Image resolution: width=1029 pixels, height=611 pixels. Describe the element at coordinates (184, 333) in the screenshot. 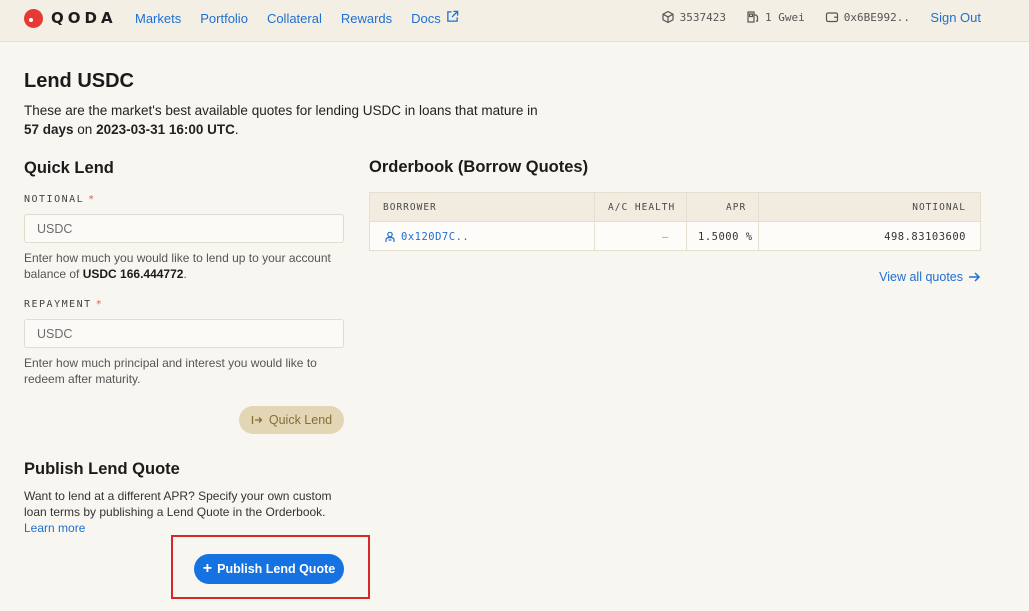

I see `repayment-input: USDC` at that location.